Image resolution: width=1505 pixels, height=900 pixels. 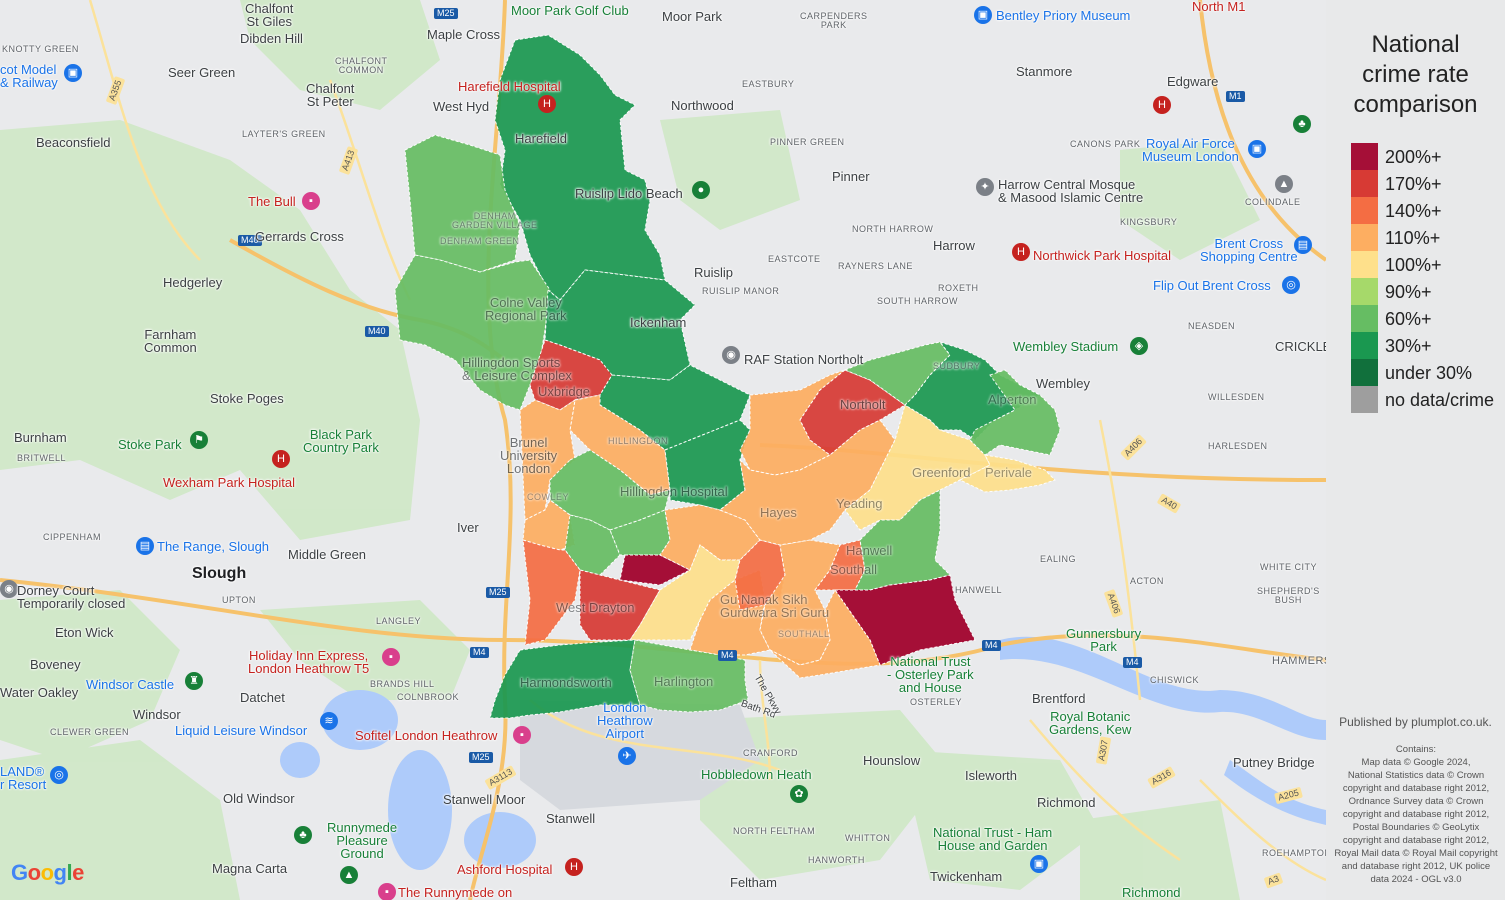 What do you see at coordinates (1090, 723) in the screenshot?
I see `poi-label: Royal Botanic Gardens, Kew` at bounding box center [1090, 723].